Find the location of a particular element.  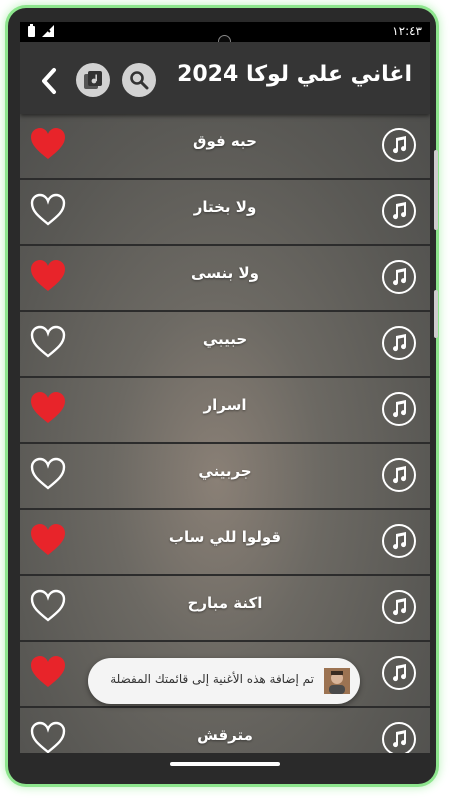

status-time: ١٢:٤٣ is located at coordinates (407, 31).